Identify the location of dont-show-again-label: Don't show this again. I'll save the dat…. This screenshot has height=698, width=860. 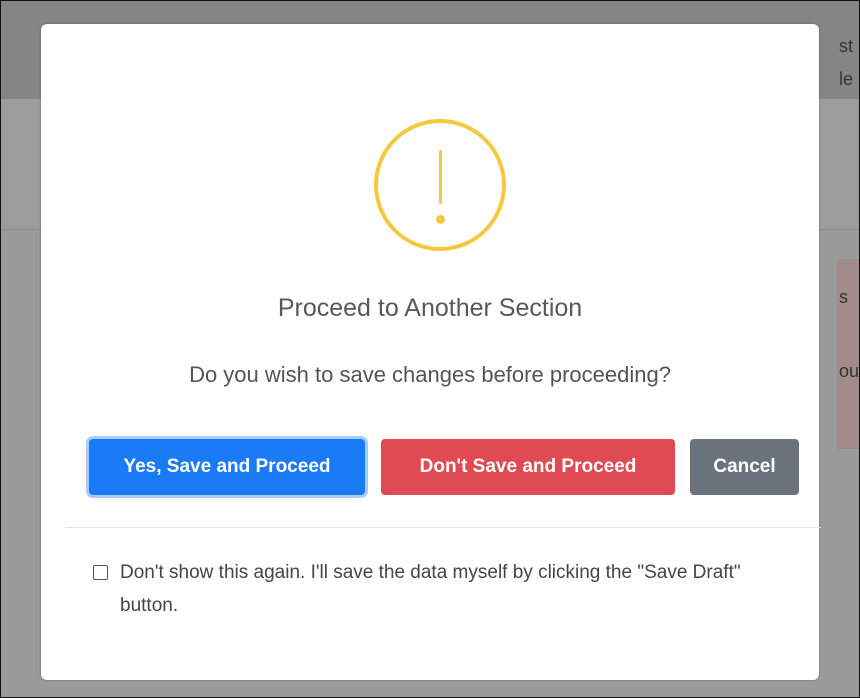
(430, 589).